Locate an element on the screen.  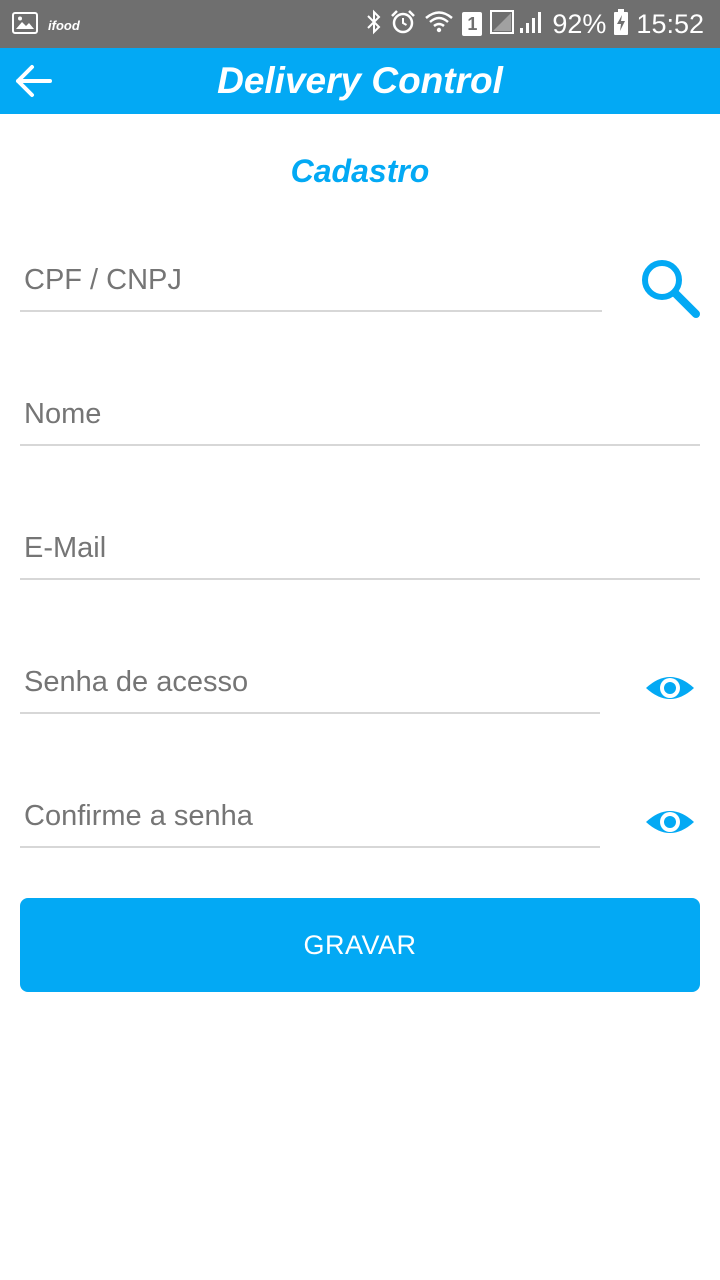
password-field is located at coordinates (310, 683).